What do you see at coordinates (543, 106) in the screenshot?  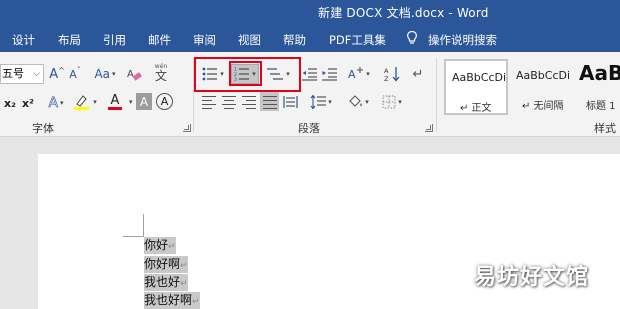 I see `style-name: ↵ 无间隔` at bounding box center [543, 106].